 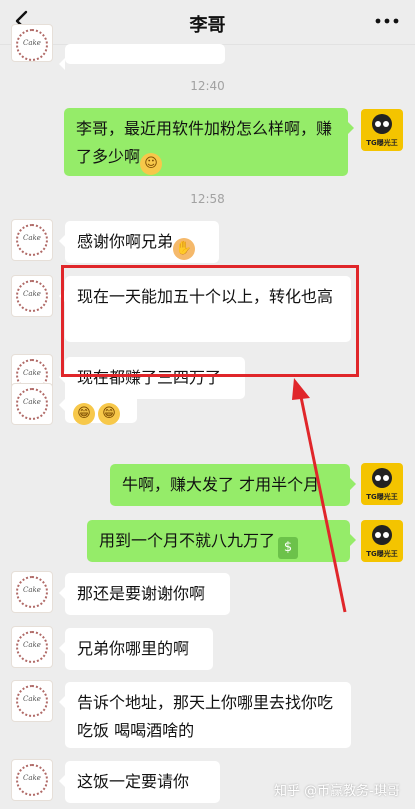 I want to click on watermark: 知乎 @币赢教务-琪哥, so click(x=337, y=791).